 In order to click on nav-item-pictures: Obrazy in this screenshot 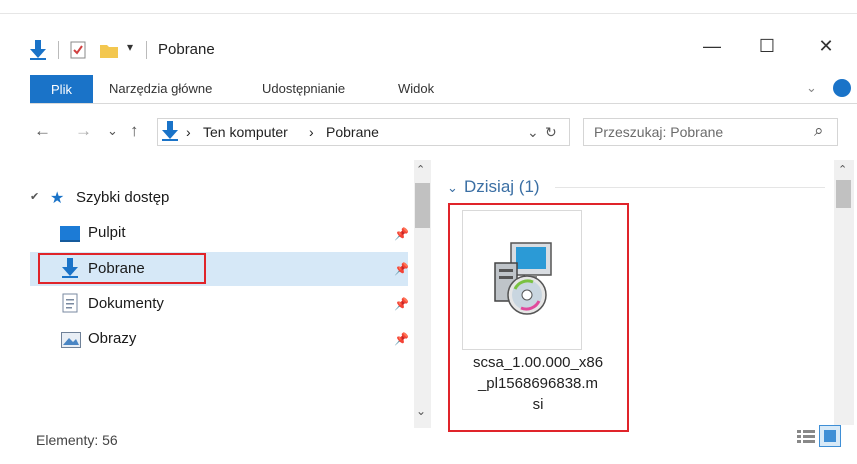, I will do `click(112, 338)`.